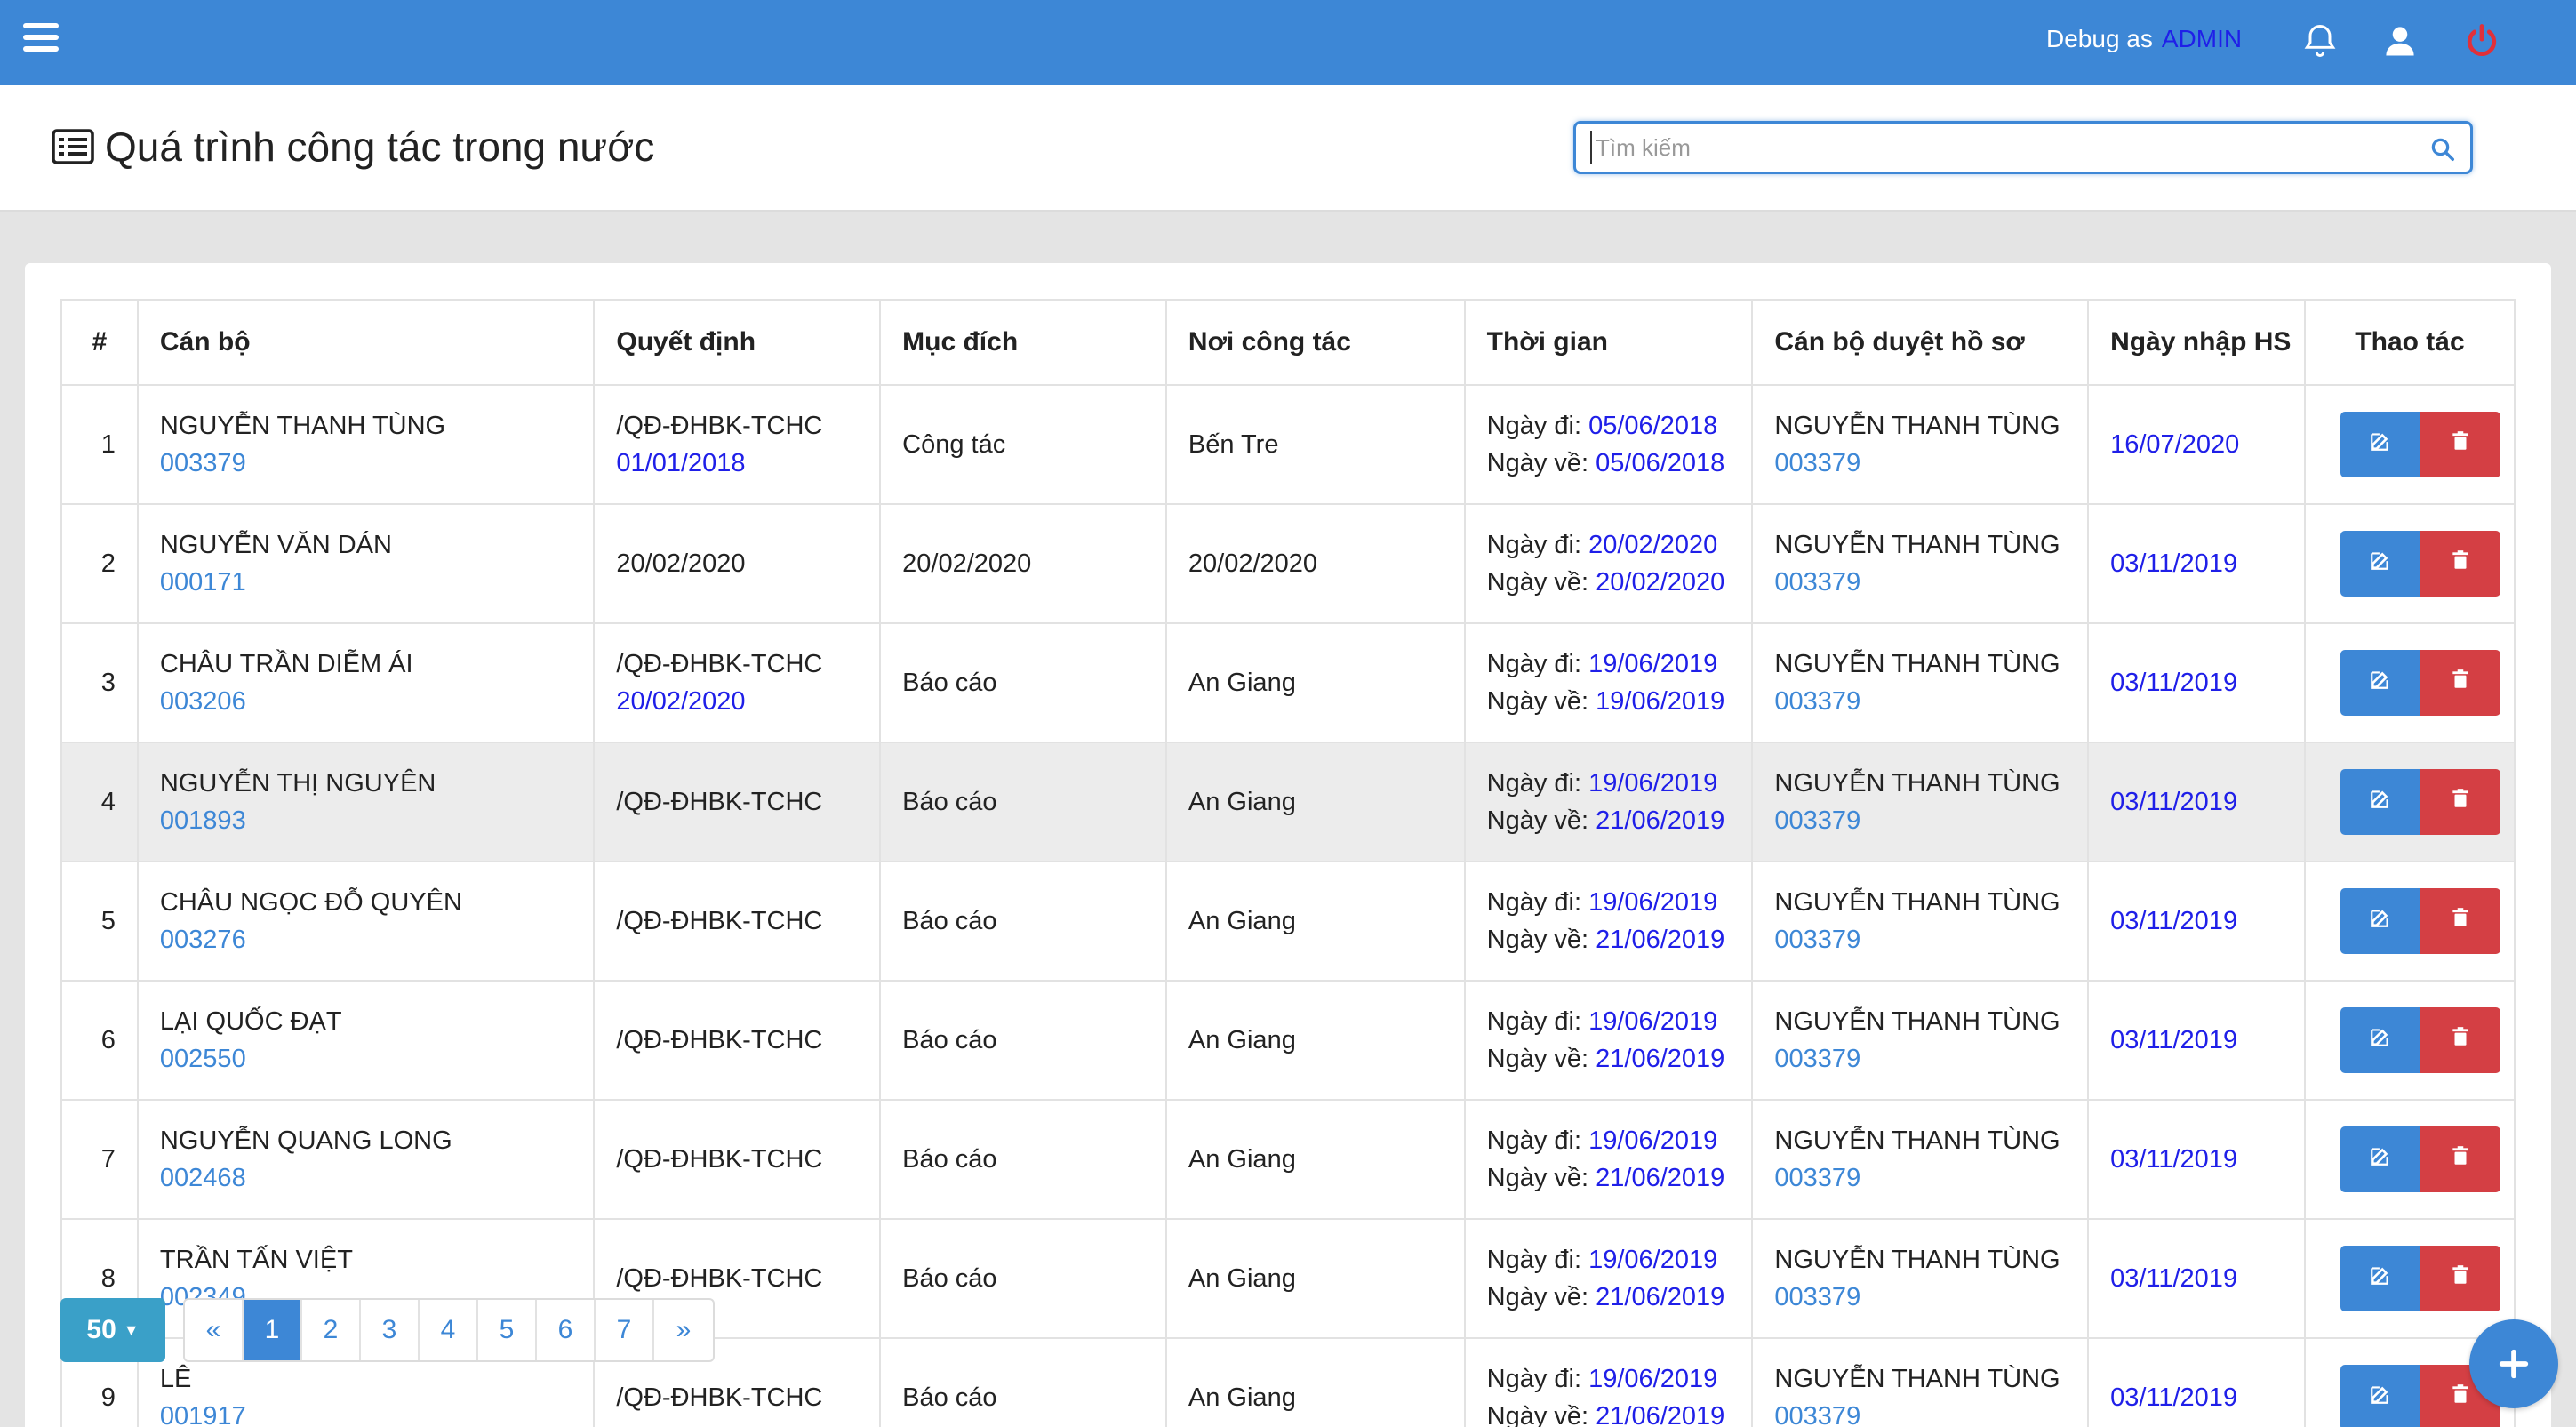  I want to click on add-button, so click(2513, 1363).